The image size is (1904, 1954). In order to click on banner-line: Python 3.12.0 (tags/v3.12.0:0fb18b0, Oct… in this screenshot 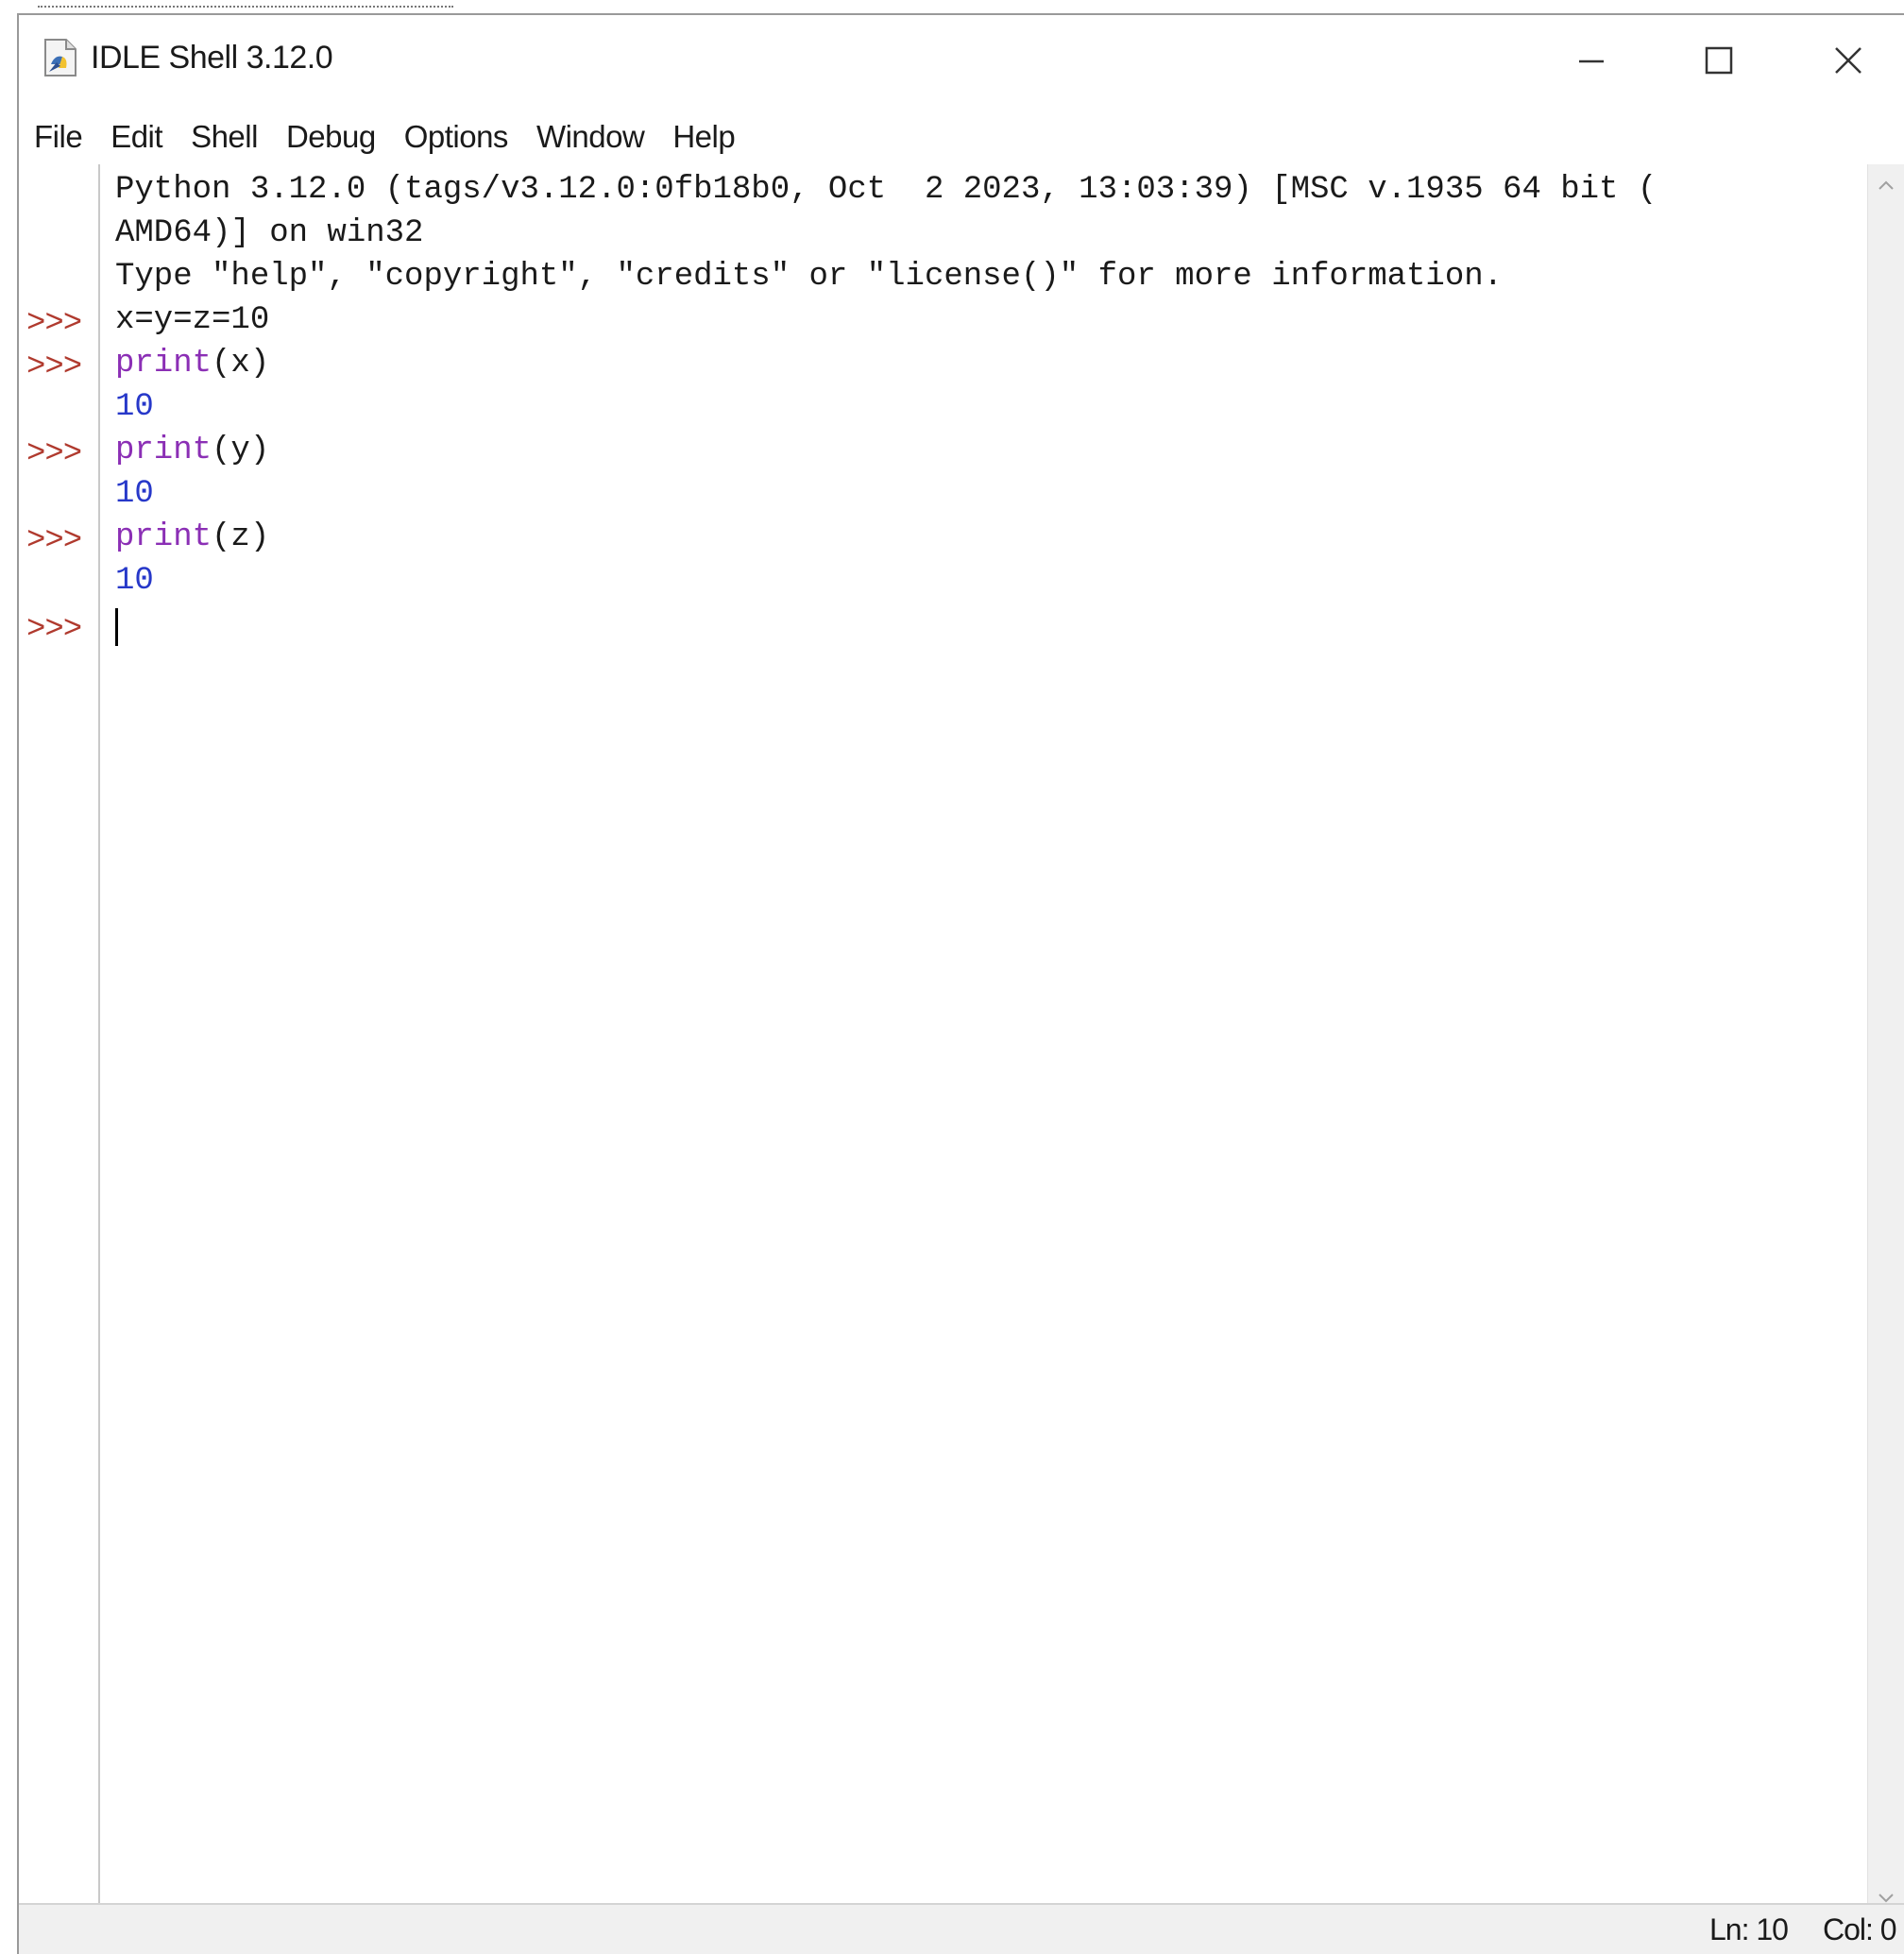, I will do `click(886, 190)`.